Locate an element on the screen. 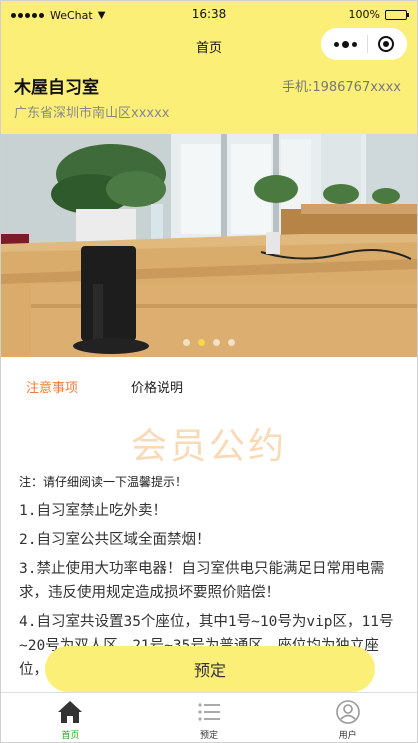  battery-icon is located at coordinates (397, 14).